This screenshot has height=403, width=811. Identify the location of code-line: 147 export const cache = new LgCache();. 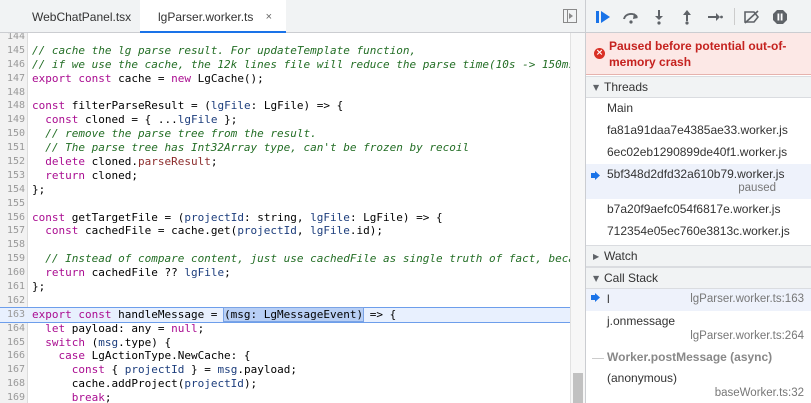
(285, 79).